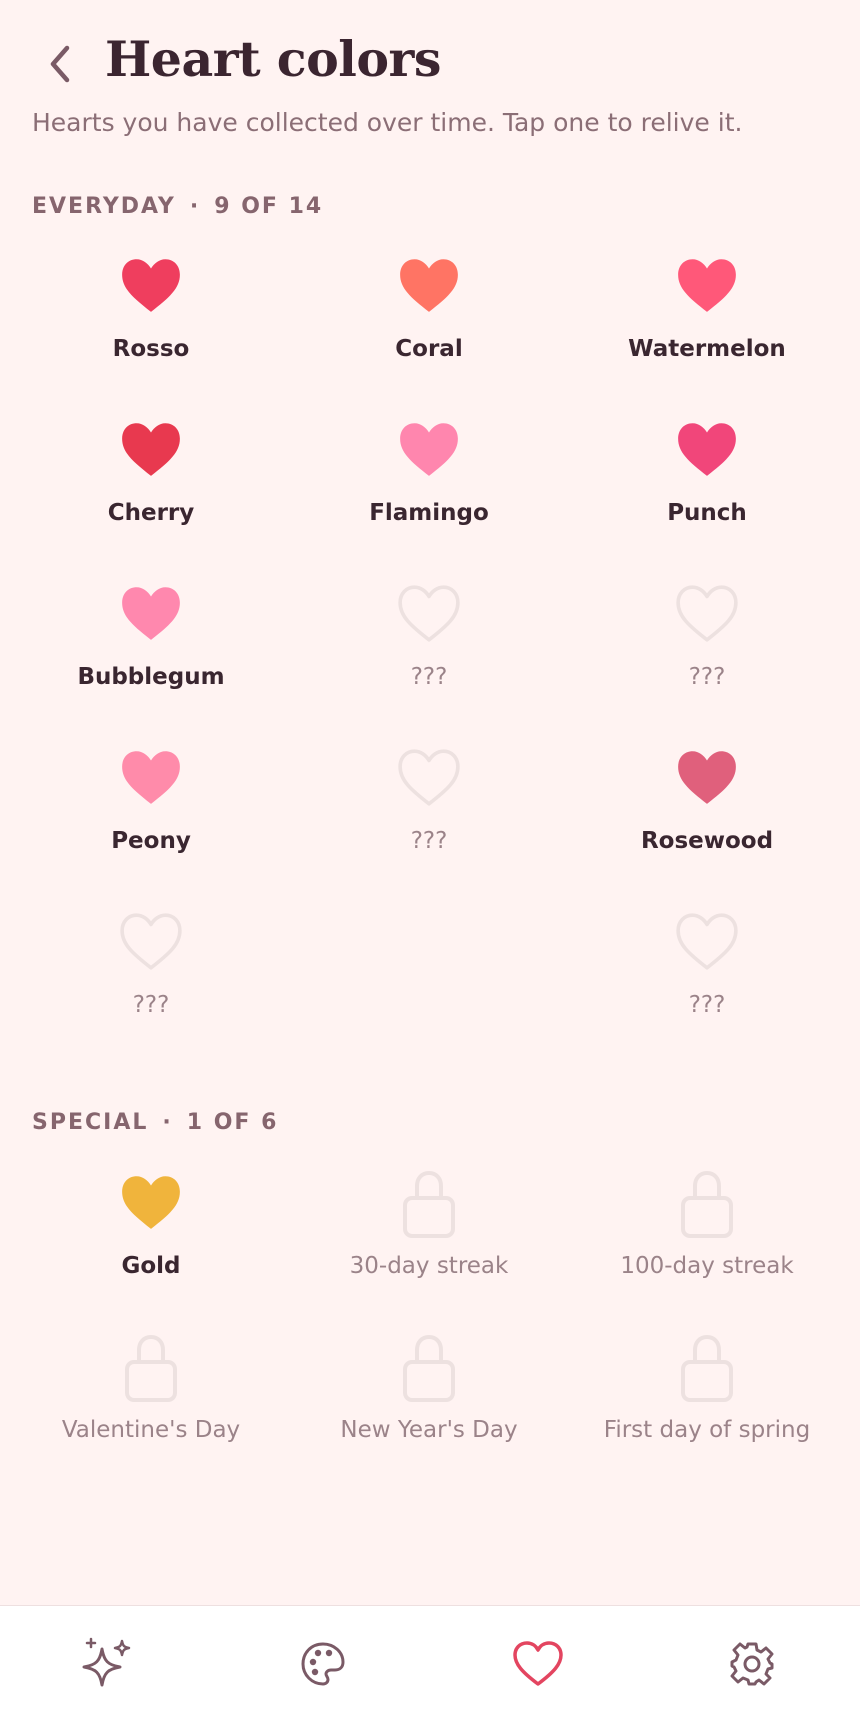  I want to click on heart-icon, so click(538, 1663).